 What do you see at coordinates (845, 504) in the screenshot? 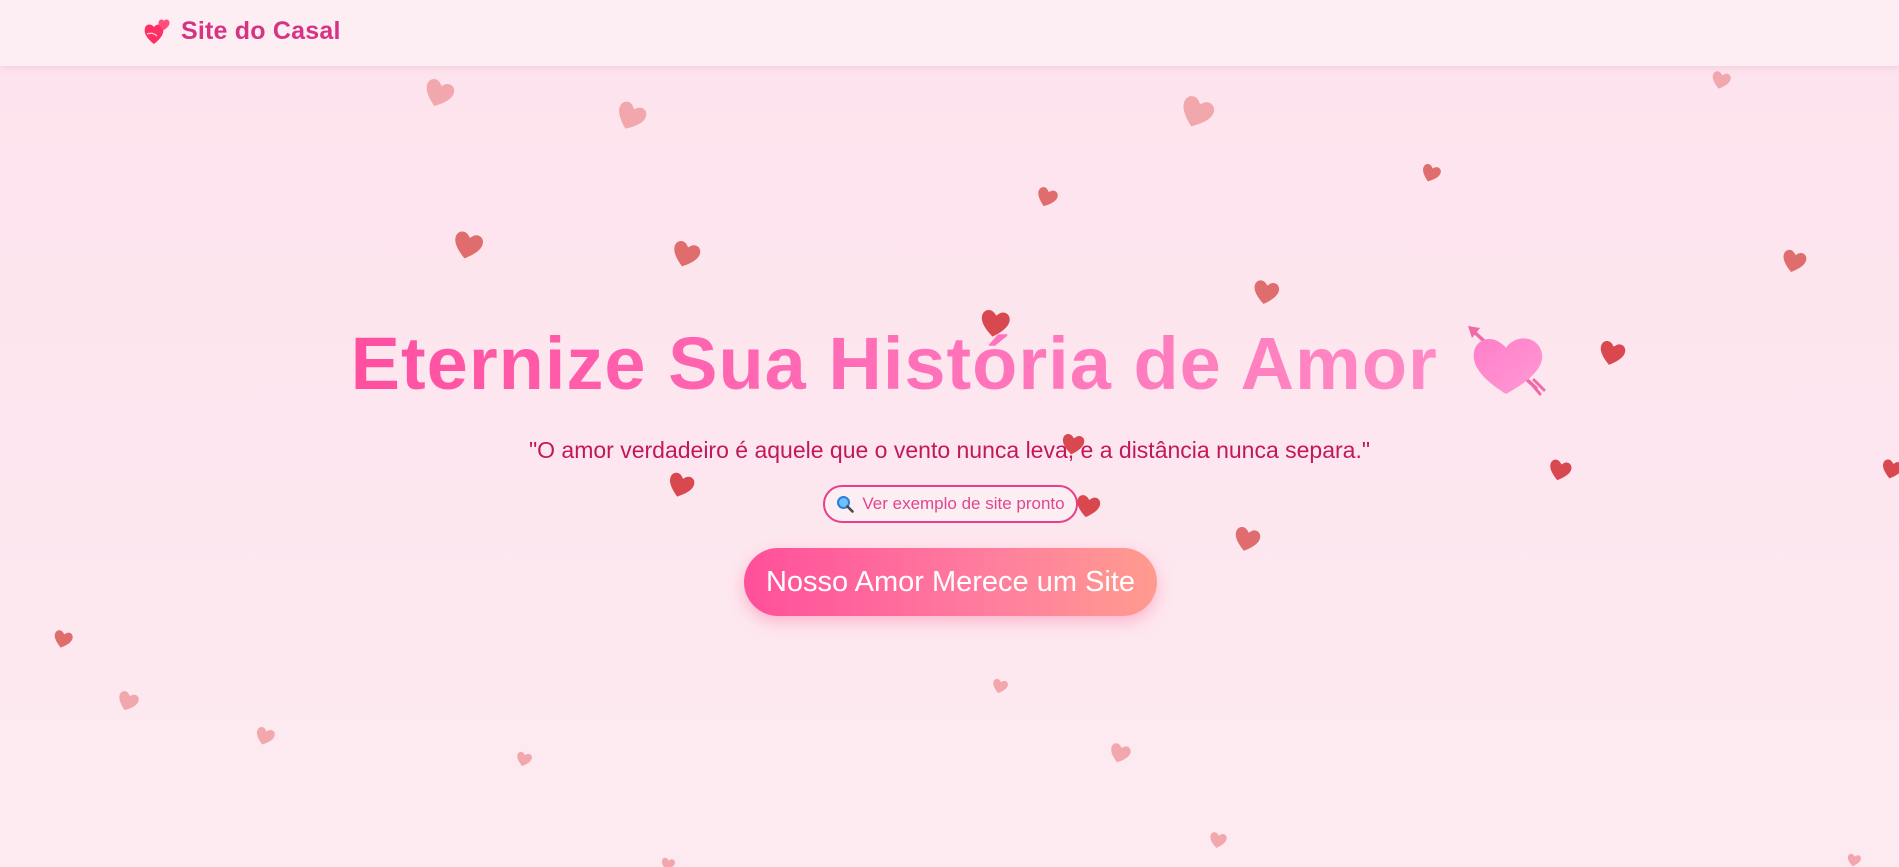
I see `magnifying-glass-icon` at bounding box center [845, 504].